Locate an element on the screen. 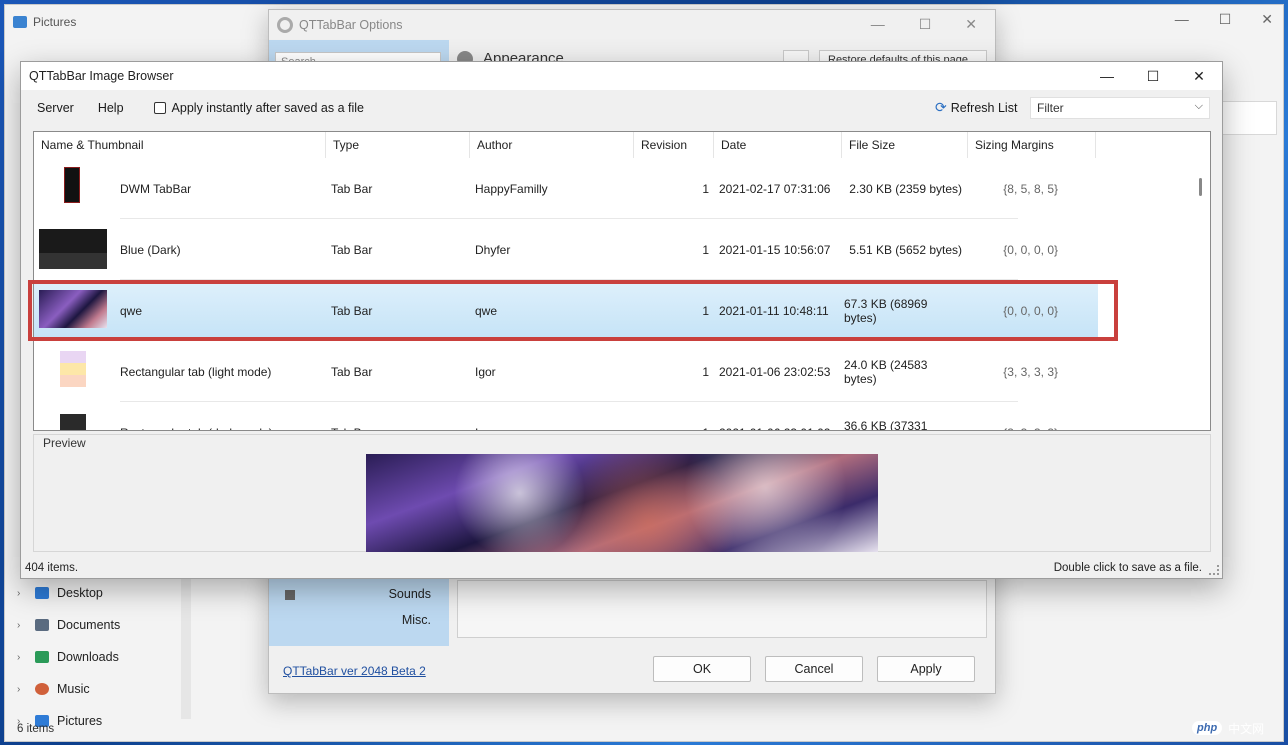  explorer-window-controls: — ☐ ✕ is located at coordinates (1224, 19).